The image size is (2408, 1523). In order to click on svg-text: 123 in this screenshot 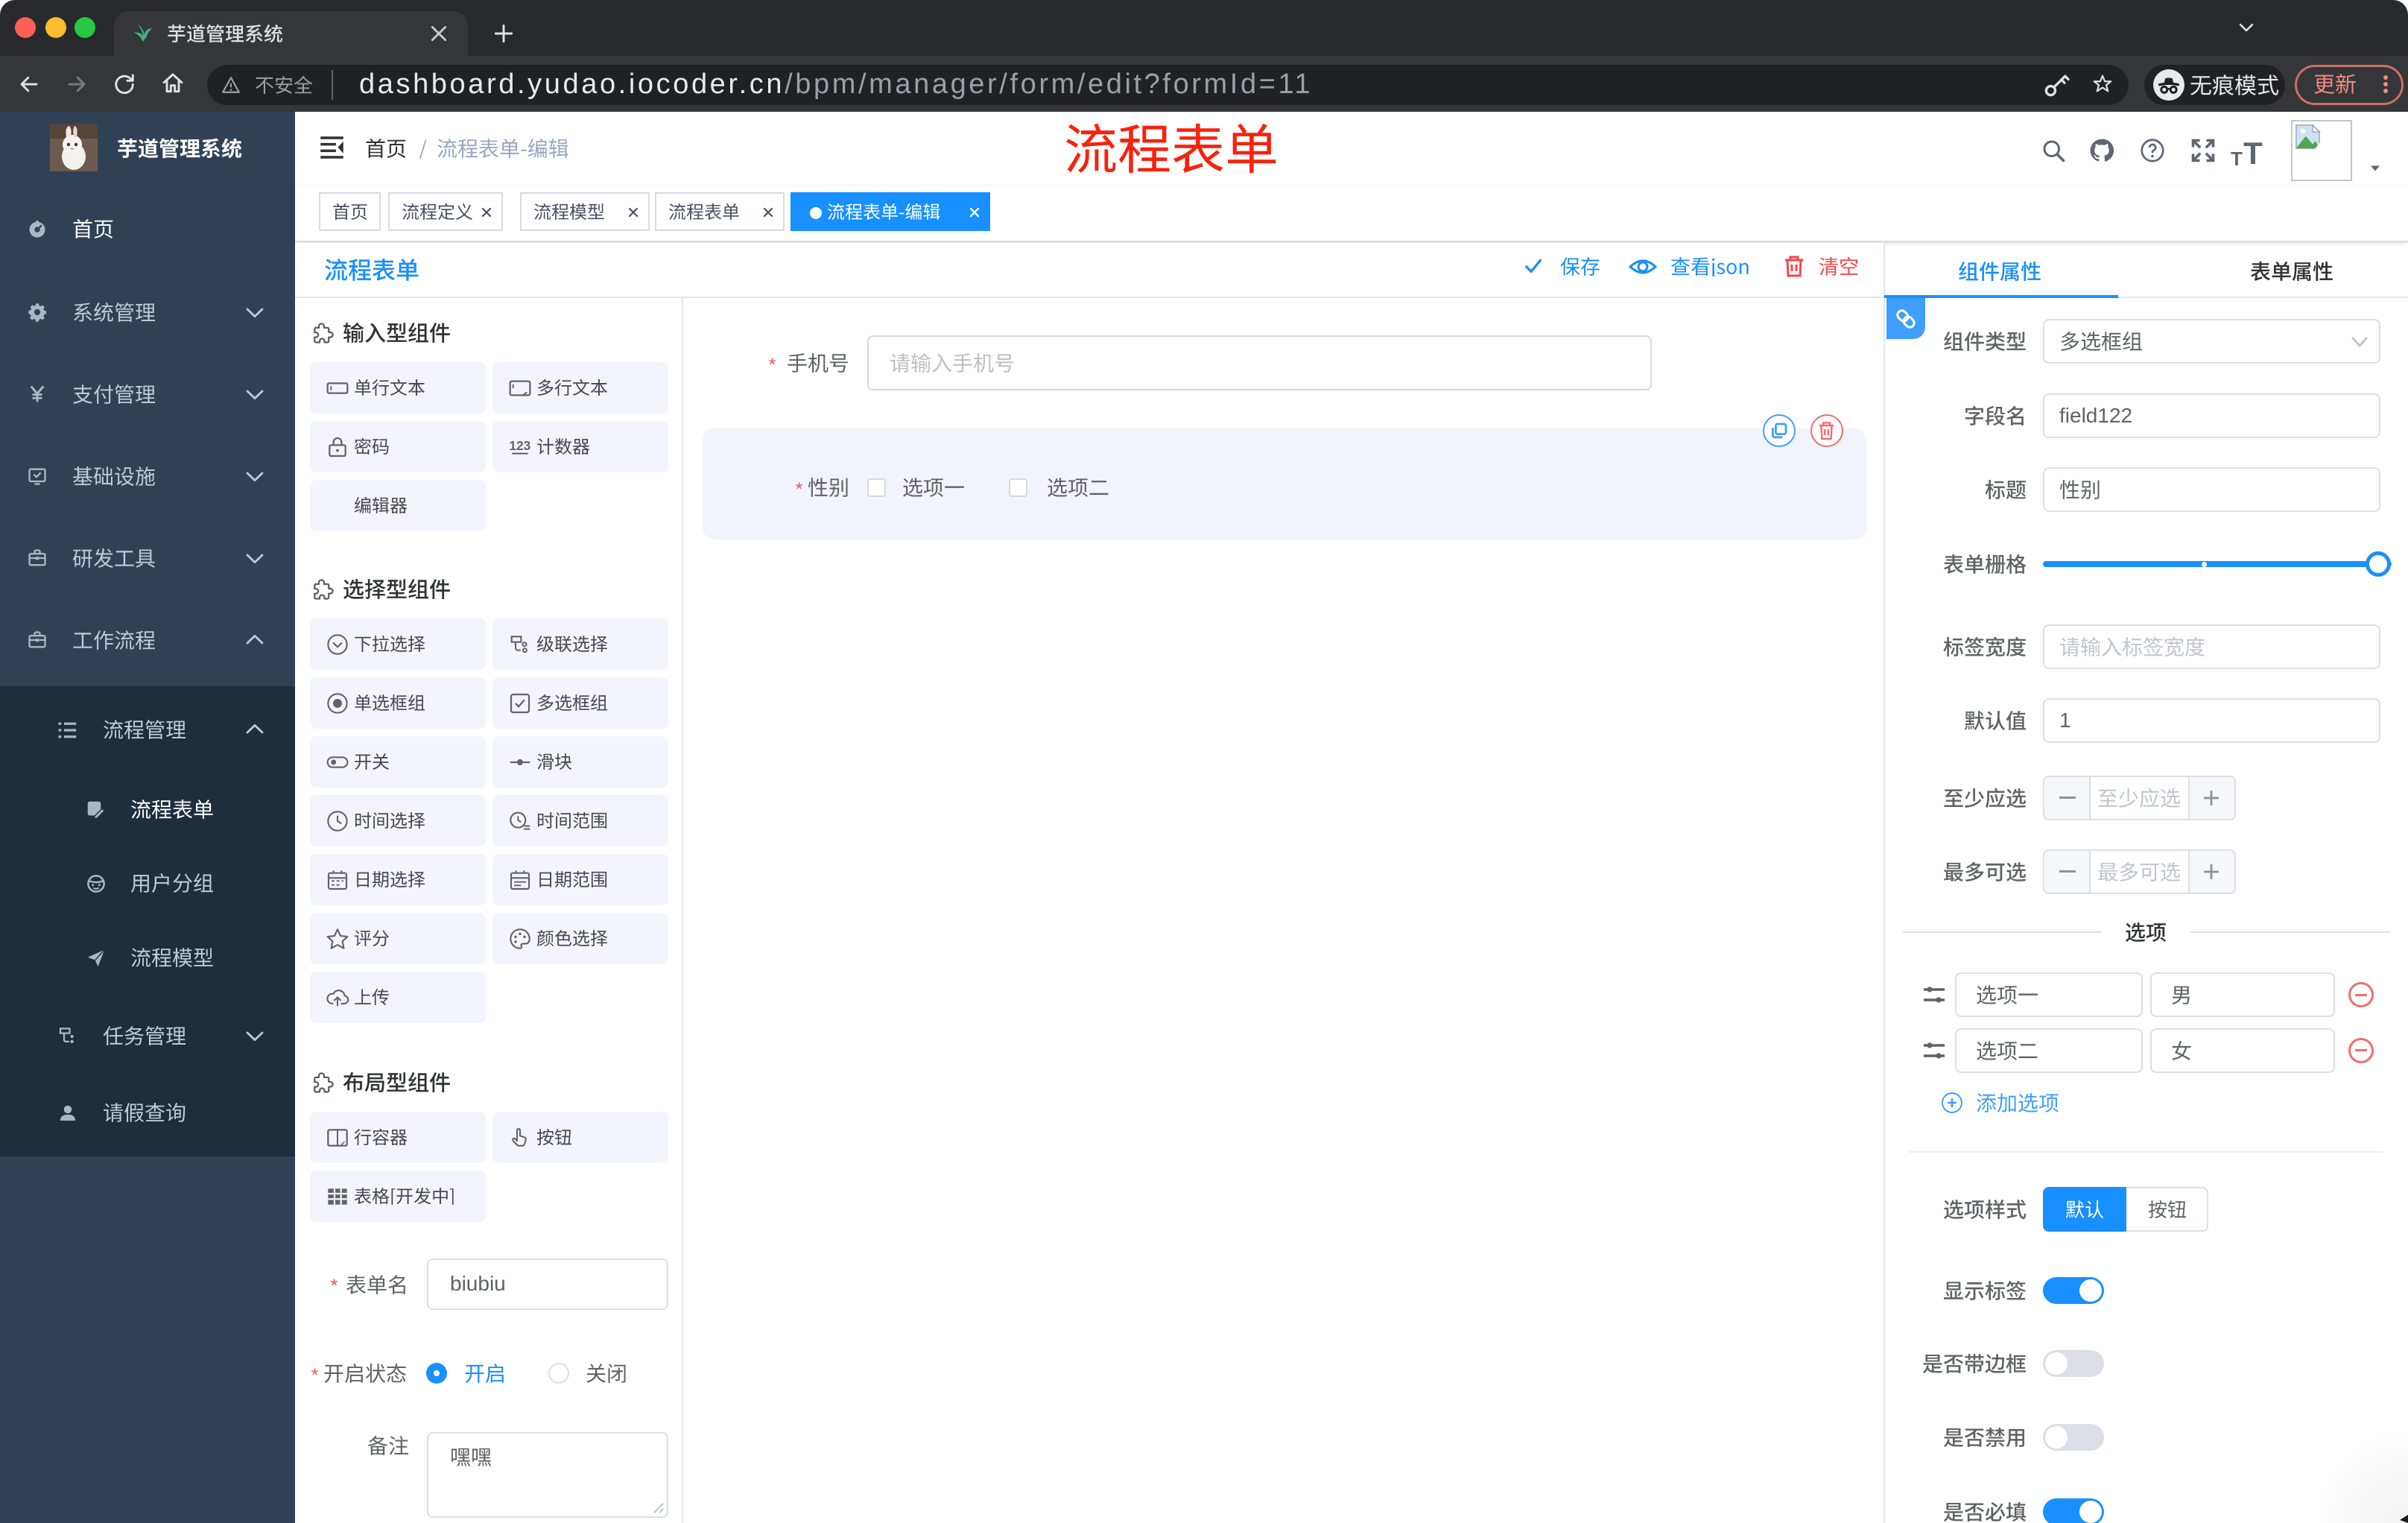, I will do `click(519, 445)`.